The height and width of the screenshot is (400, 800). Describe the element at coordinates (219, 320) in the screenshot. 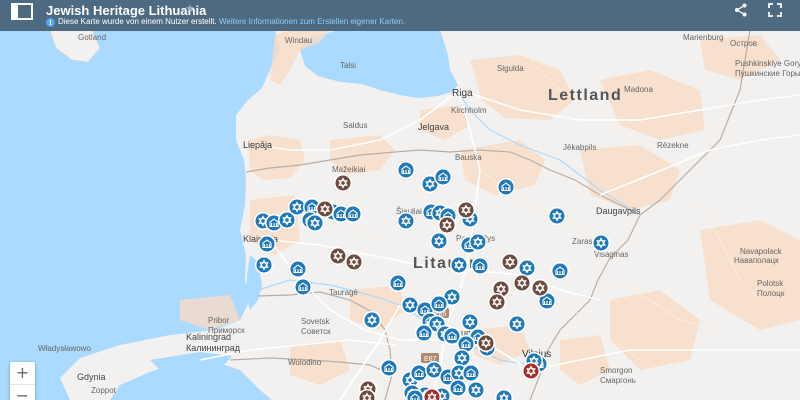

I see `label-pribor: Pribor` at that location.